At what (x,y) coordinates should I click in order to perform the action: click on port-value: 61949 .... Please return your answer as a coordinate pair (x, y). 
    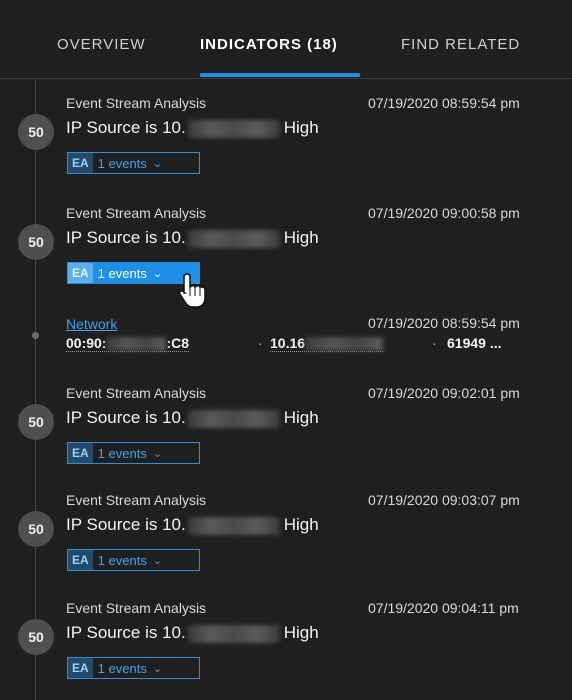
    Looking at the image, I should click on (474, 343).